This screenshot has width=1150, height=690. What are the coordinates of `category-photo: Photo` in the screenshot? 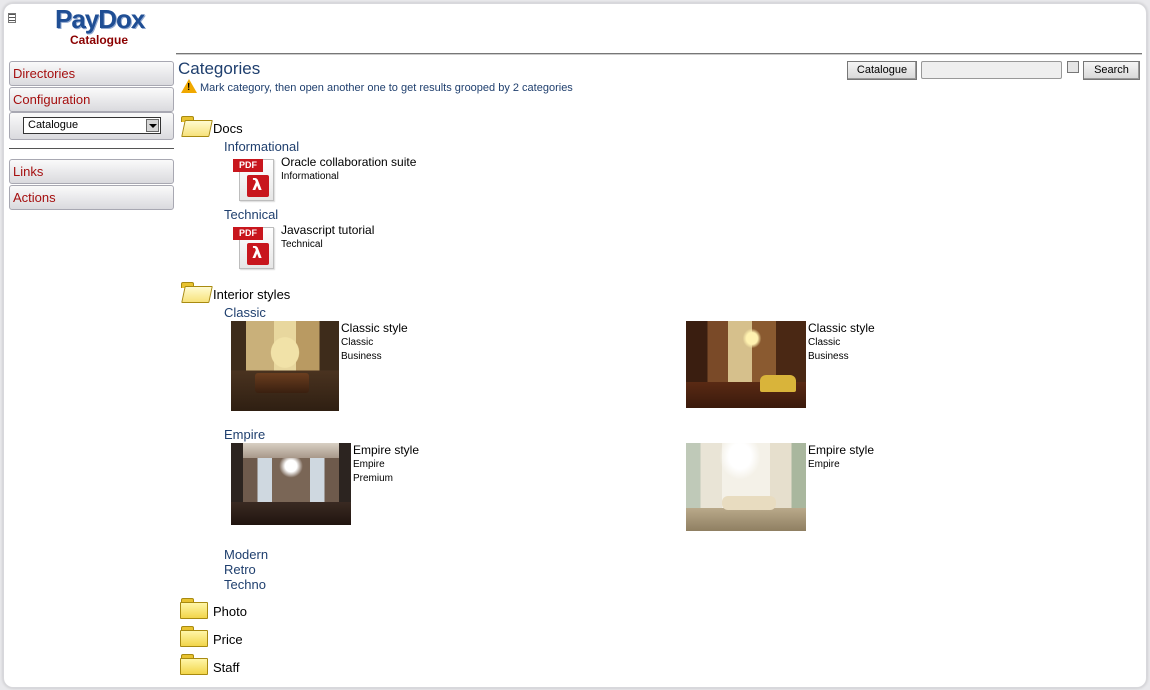 It's located at (230, 611).